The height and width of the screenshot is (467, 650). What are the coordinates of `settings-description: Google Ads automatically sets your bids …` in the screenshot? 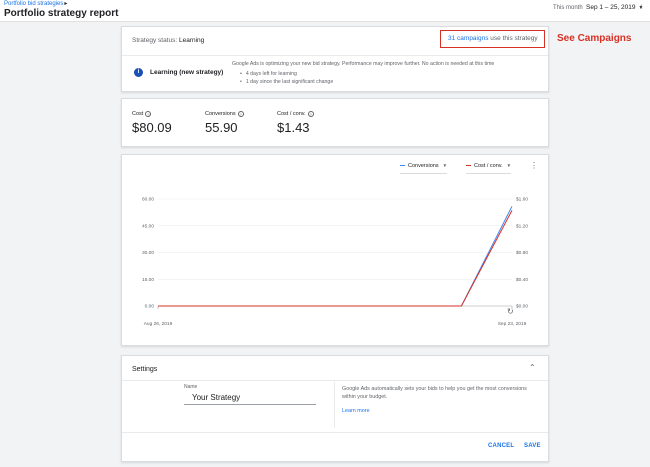 It's located at (434, 393).